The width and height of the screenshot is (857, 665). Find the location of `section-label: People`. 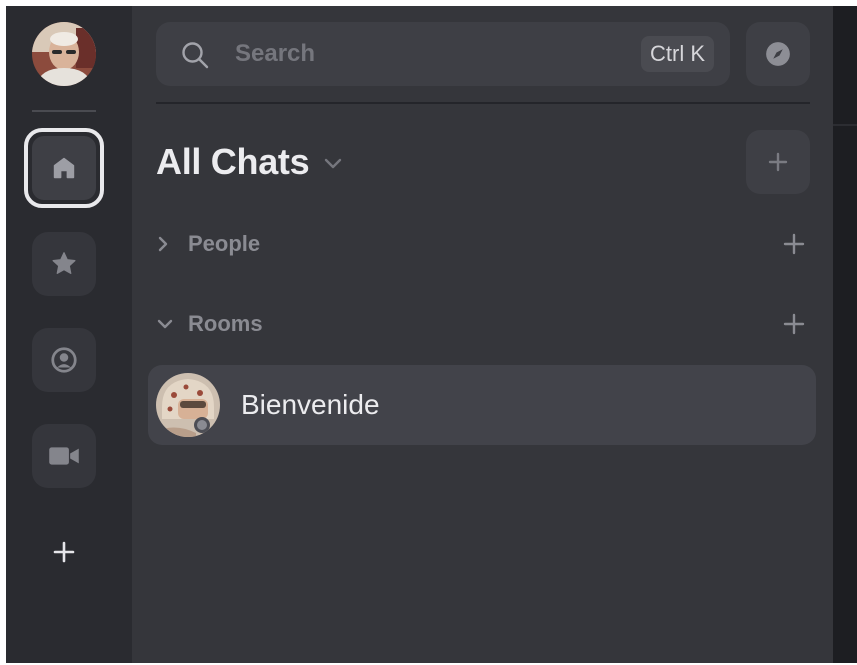

section-label: People is located at coordinates (224, 244).